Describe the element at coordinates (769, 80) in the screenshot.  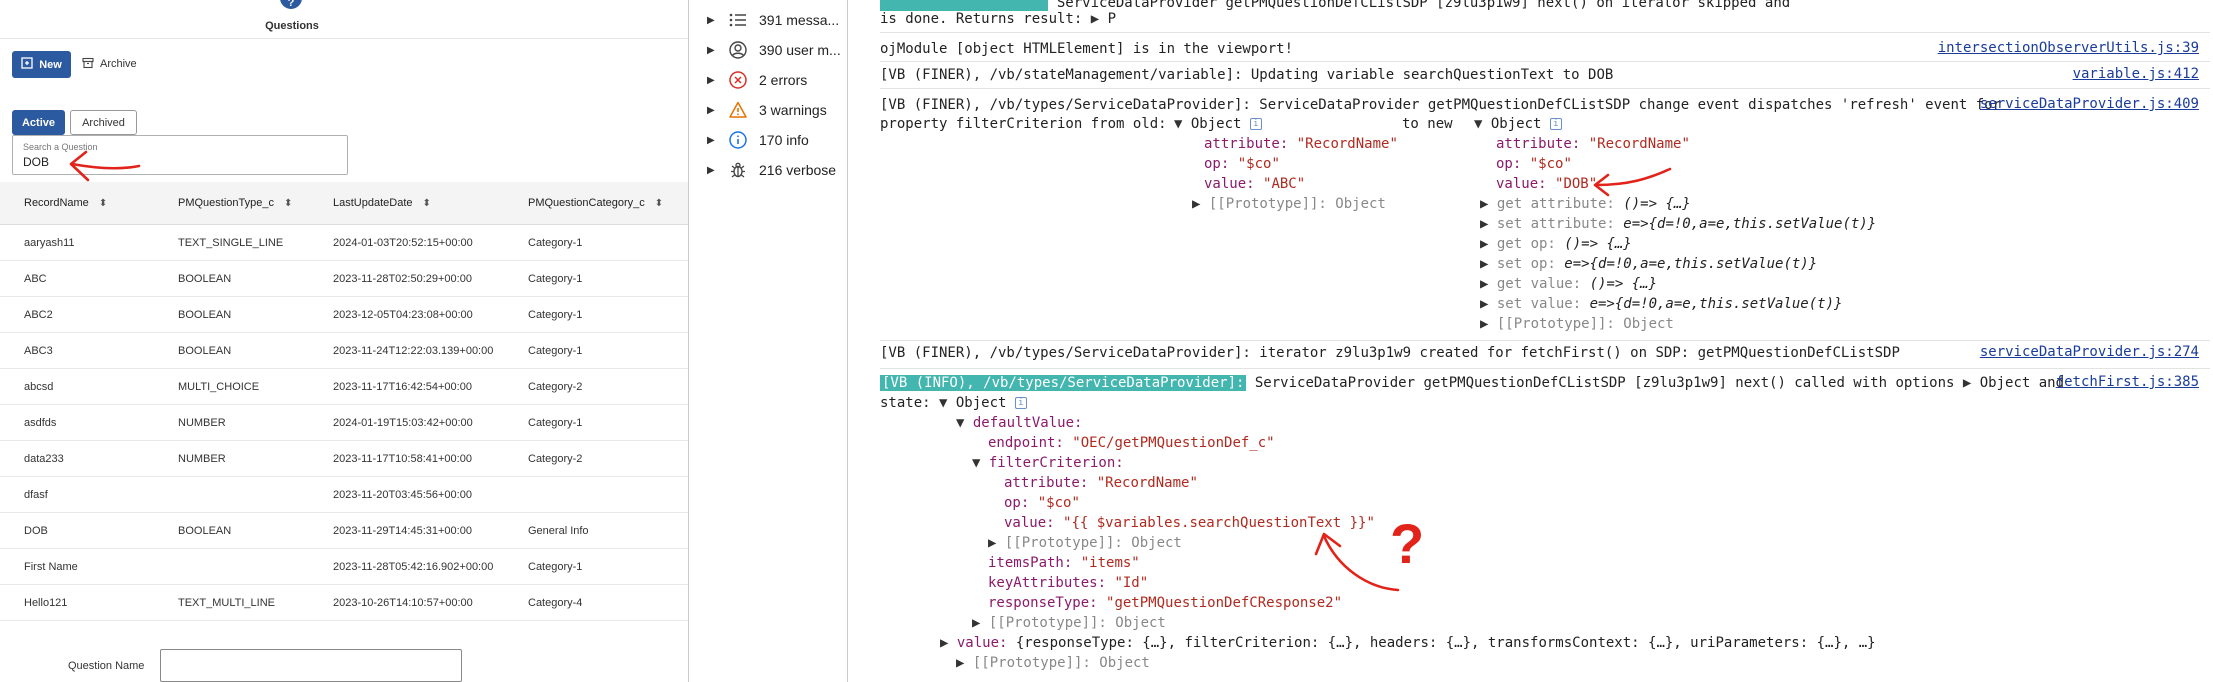
I see `sidebar-item-errors: ▶ 2 errors` at that location.